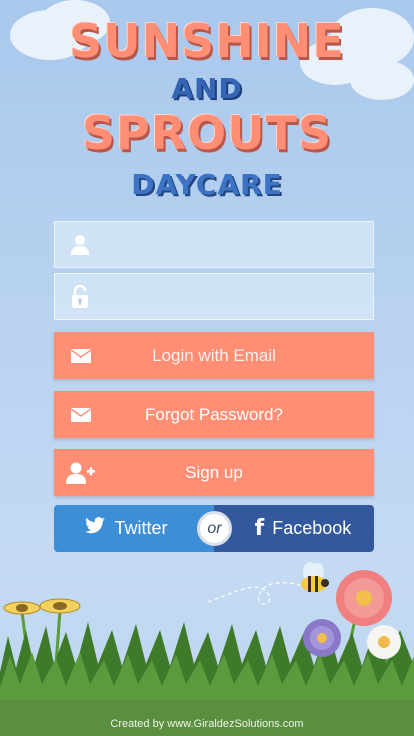  I want to click on facebook-label: Facebook, so click(312, 528).